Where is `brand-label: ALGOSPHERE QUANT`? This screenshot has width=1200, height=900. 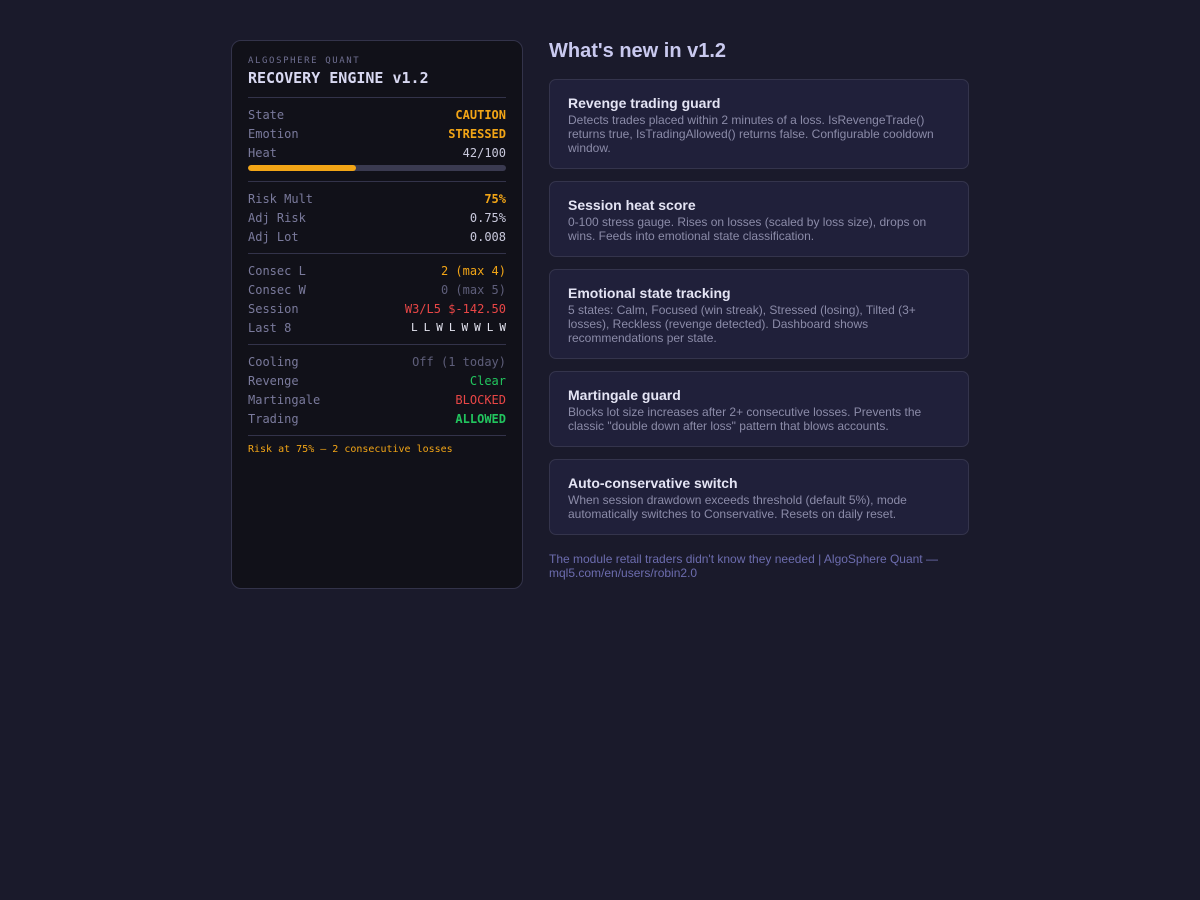
brand-label: ALGOSPHERE QUANT is located at coordinates (304, 61).